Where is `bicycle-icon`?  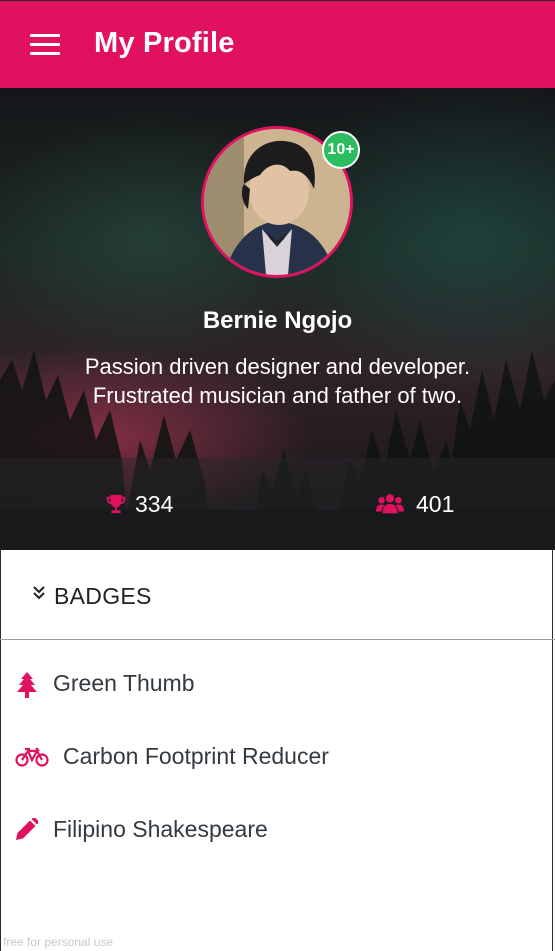 bicycle-icon is located at coordinates (32, 757).